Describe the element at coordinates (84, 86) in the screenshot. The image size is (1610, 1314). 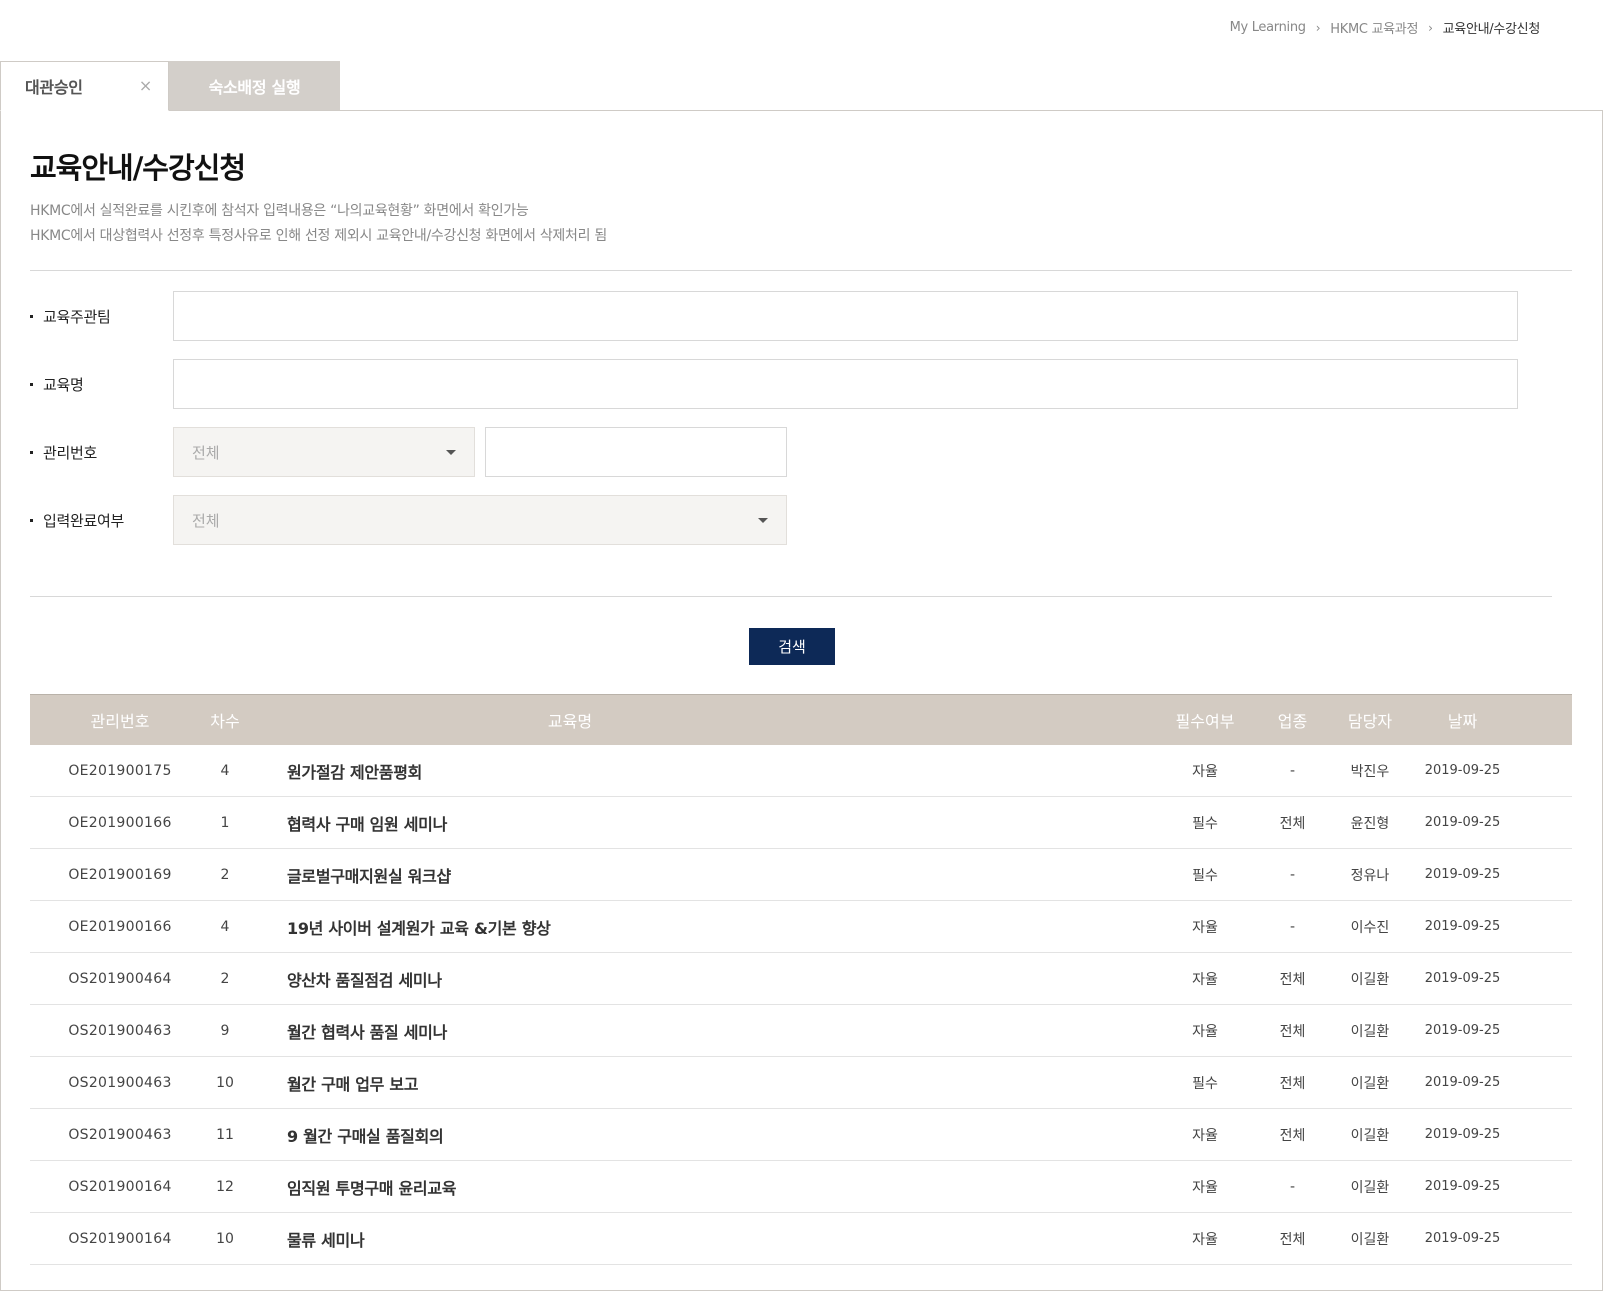
I see `tab-venue-approval: 대관승인 ×` at that location.